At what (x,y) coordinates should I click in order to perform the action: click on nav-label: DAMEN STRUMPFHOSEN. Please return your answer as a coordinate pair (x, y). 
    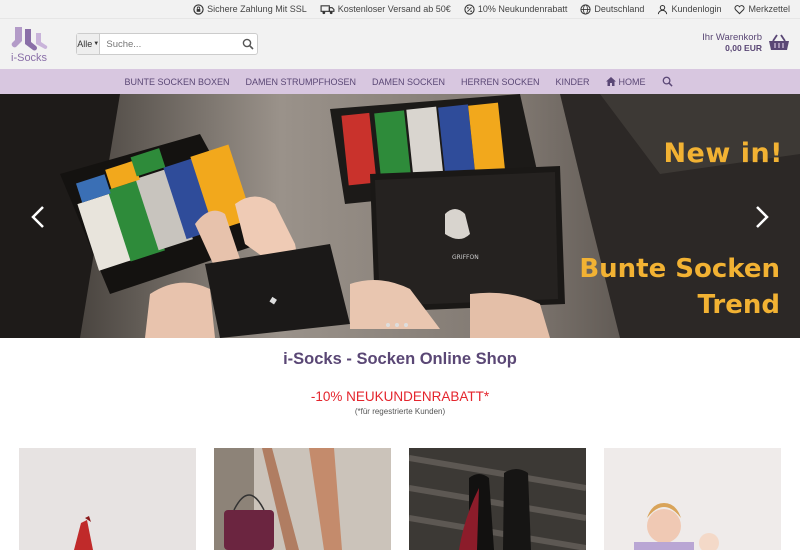
    Looking at the image, I should click on (300, 81).